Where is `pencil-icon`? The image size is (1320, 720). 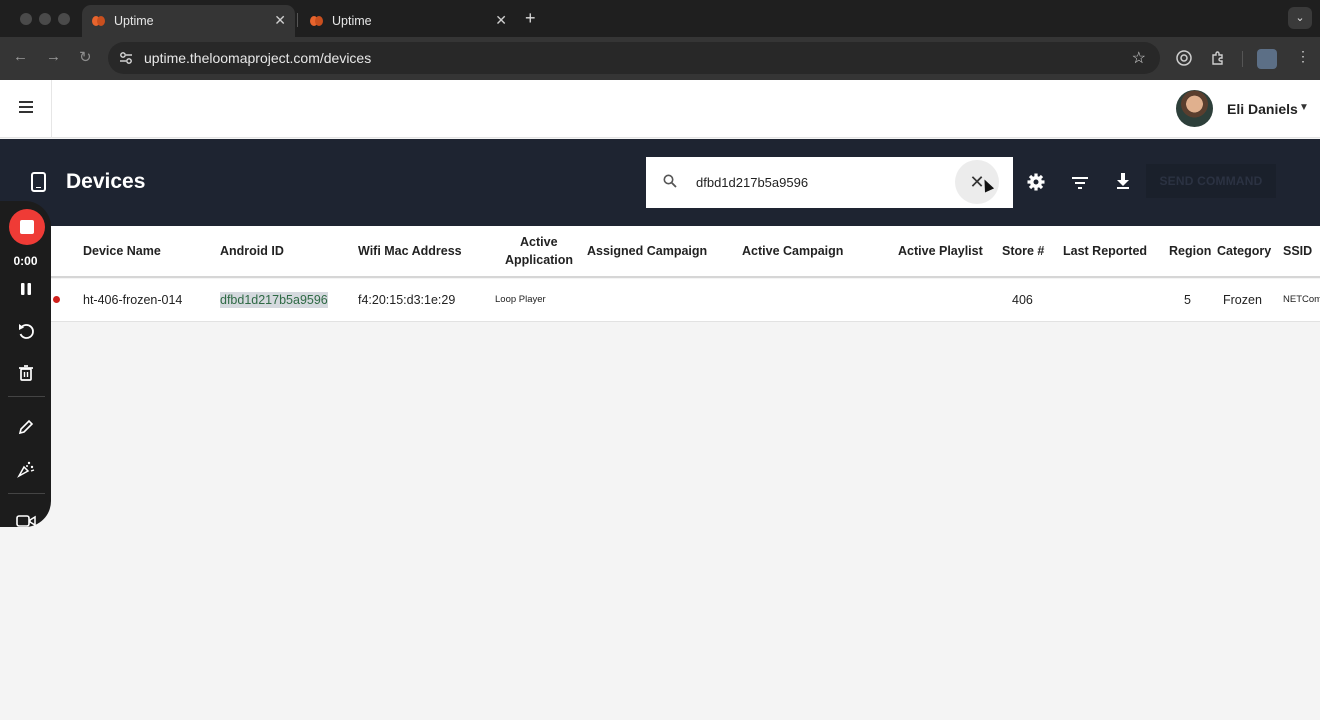
pencil-icon is located at coordinates (26, 427).